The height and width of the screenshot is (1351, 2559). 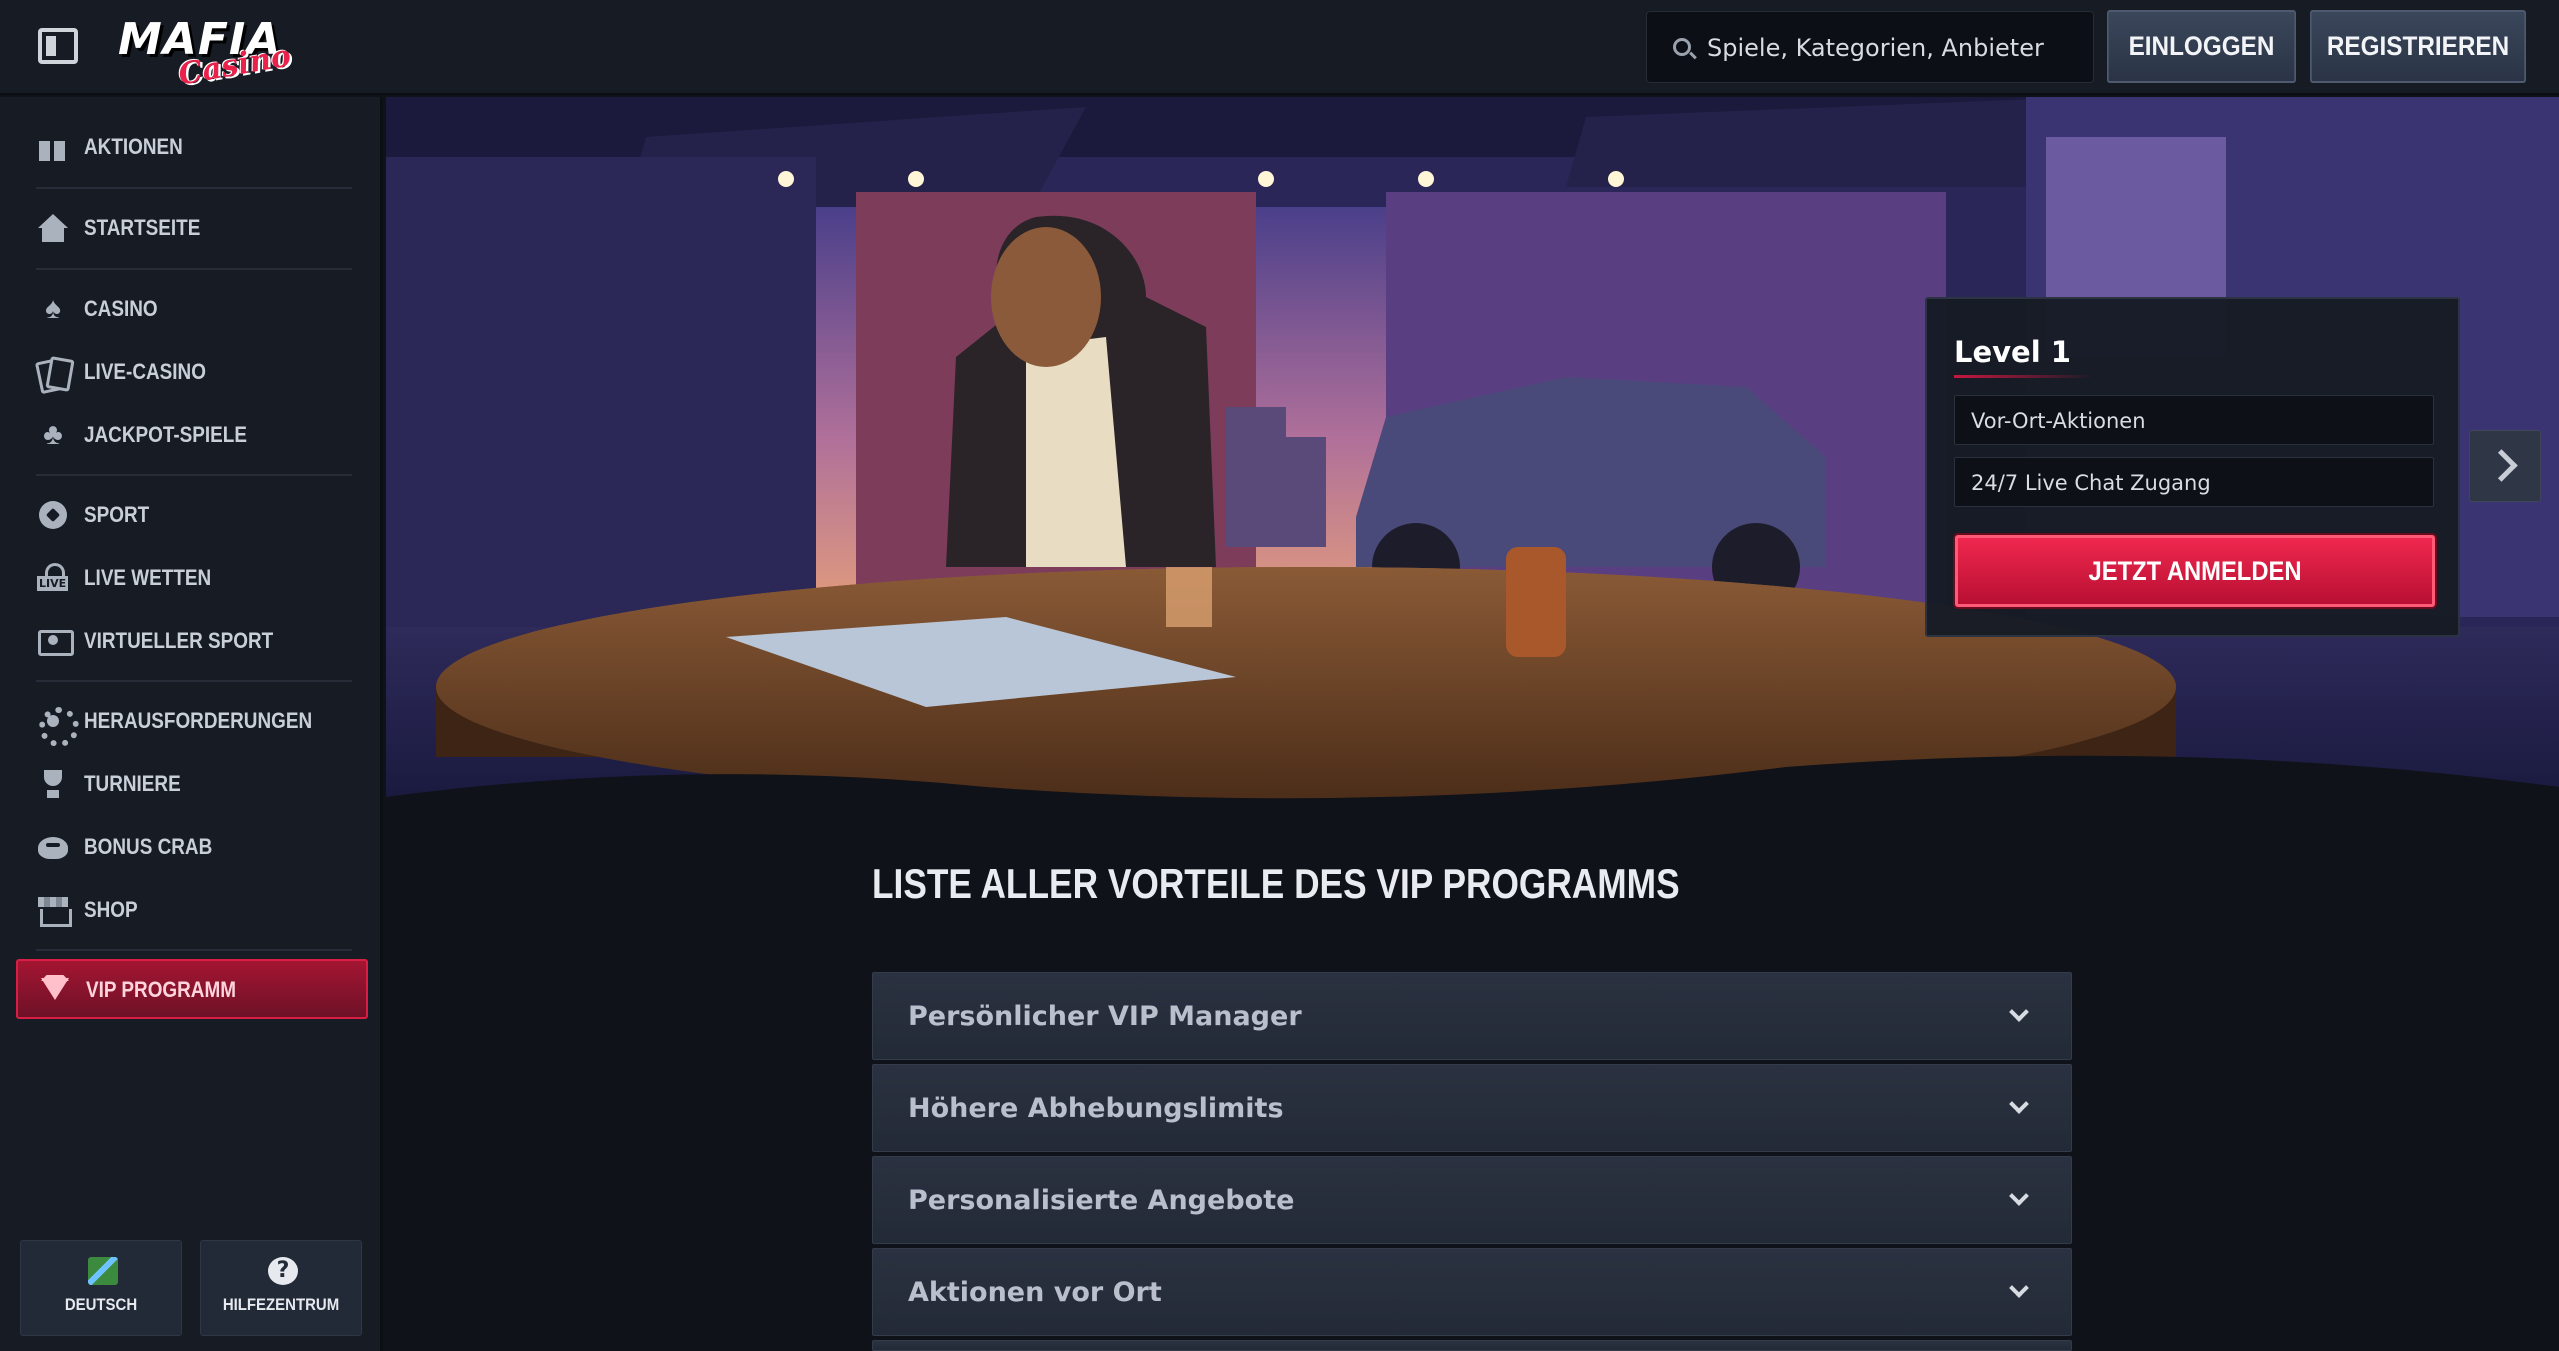 What do you see at coordinates (54, 910) in the screenshot?
I see `shop-icon` at bounding box center [54, 910].